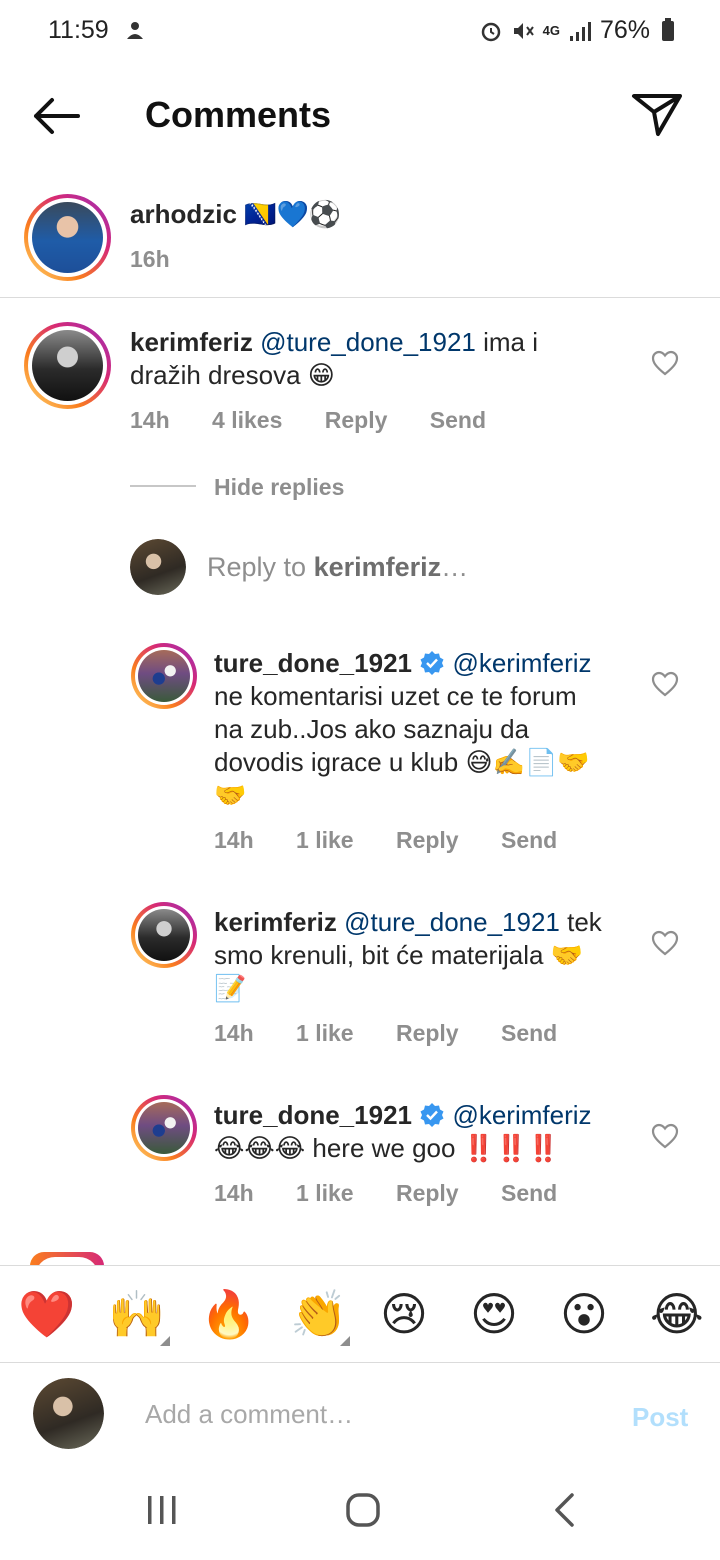 The width and height of the screenshot is (720, 1560). Describe the element at coordinates (506, 342) in the screenshot. I see `comment-body-1: ima i` at that location.